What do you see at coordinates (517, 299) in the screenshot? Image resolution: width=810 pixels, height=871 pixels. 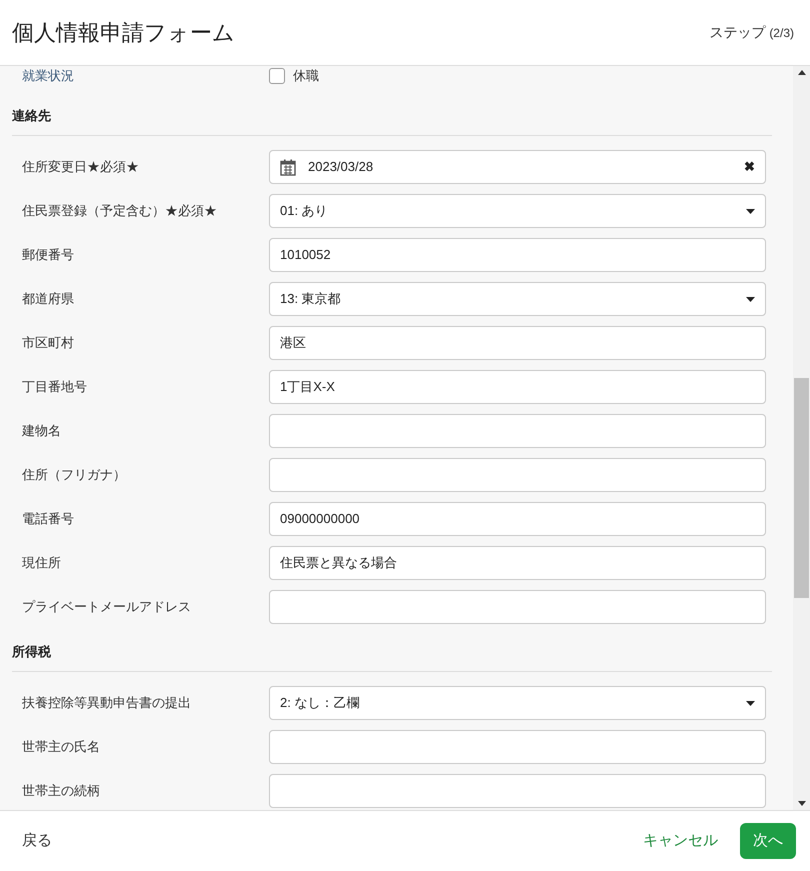 I see `select-field: 13: 東京都` at bounding box center [517, 299].